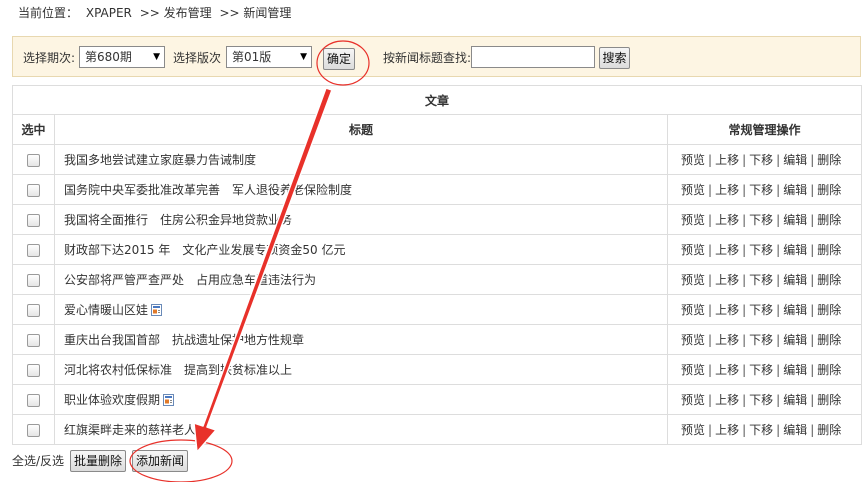 The height and width of the screenshot is (482, 862). I want to click on row-title: 职业体验欢度假期, so click(112, 400).